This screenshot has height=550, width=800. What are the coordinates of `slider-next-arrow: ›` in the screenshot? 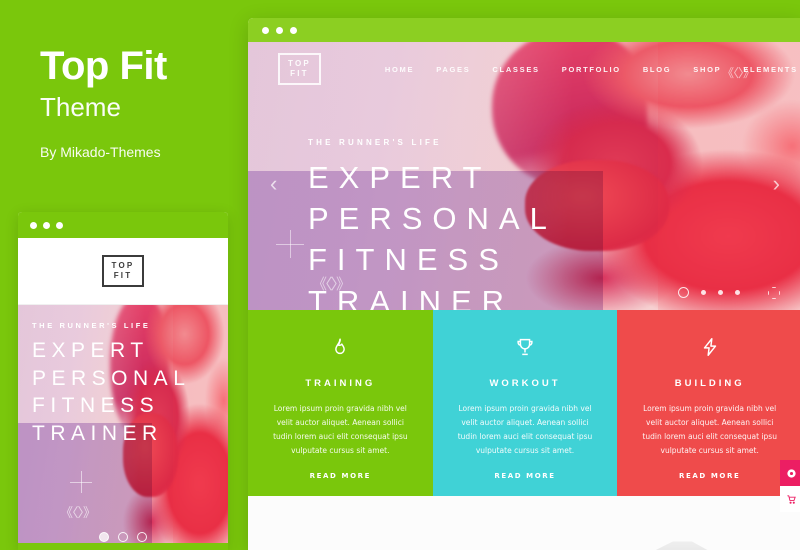 It's located at (776, 184).